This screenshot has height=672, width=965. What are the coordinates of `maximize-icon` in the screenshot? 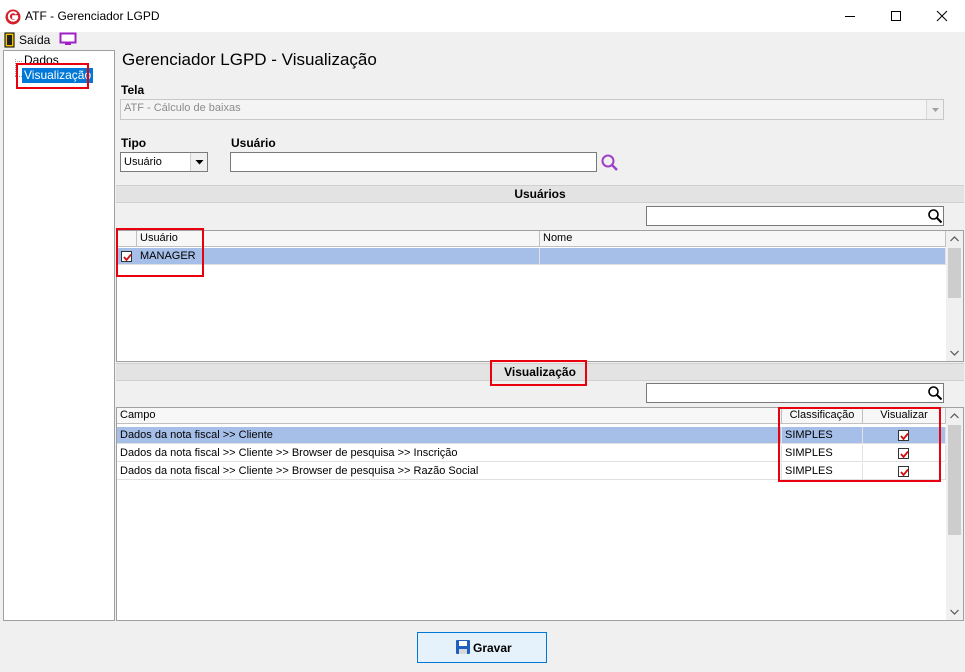 It's located at (896, 16).